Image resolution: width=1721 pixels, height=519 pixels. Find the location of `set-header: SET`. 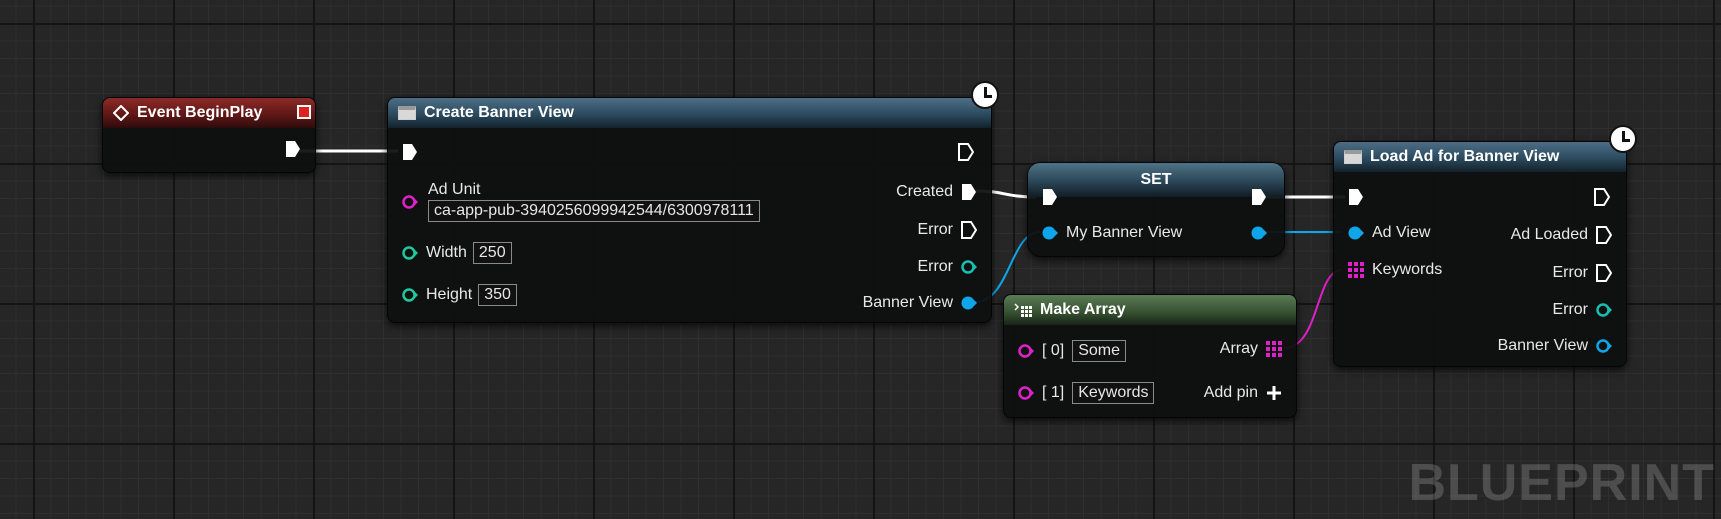

set-header: SET is located at coordinates (1156, 180).